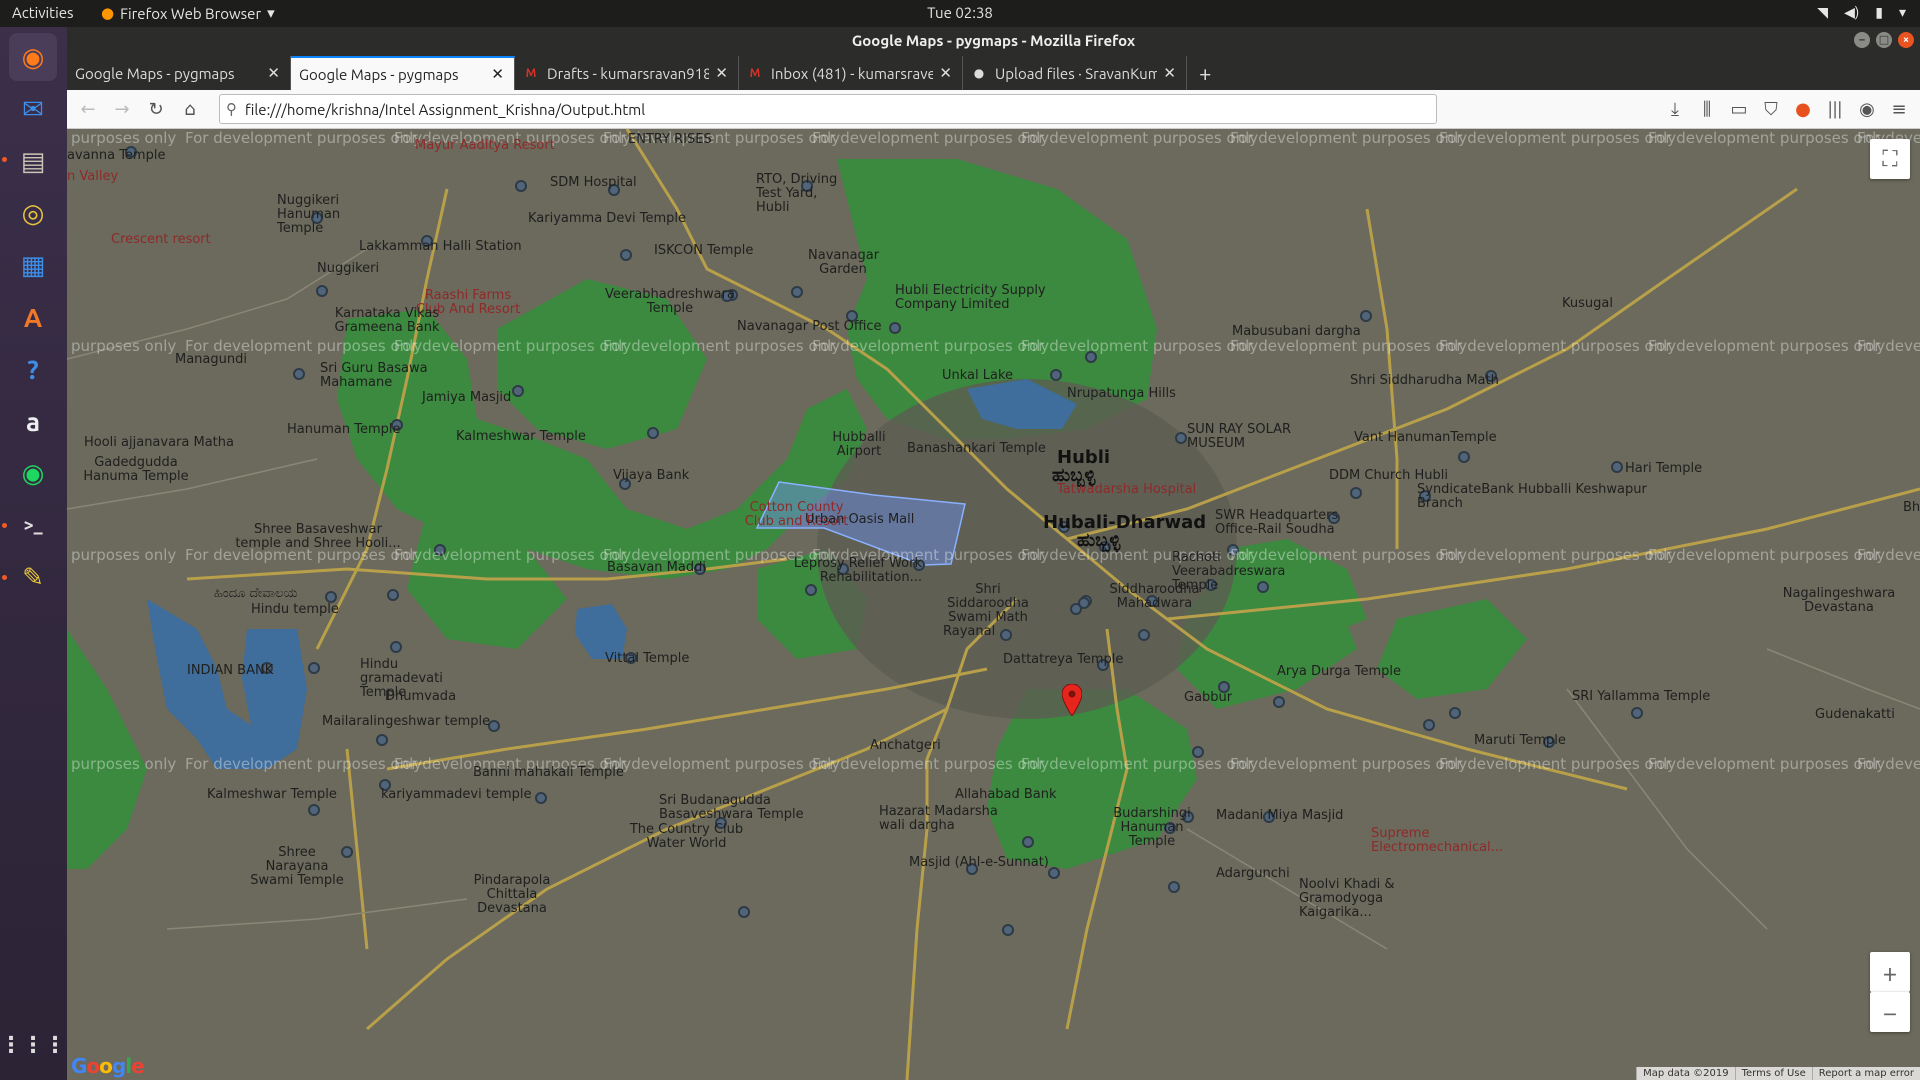 This screenshot has width=1920, height=1080. What do you see at coordinates (33, 421) in the screenshot?
I see `amazon-launcher: a` at bounding box center [33, 421].